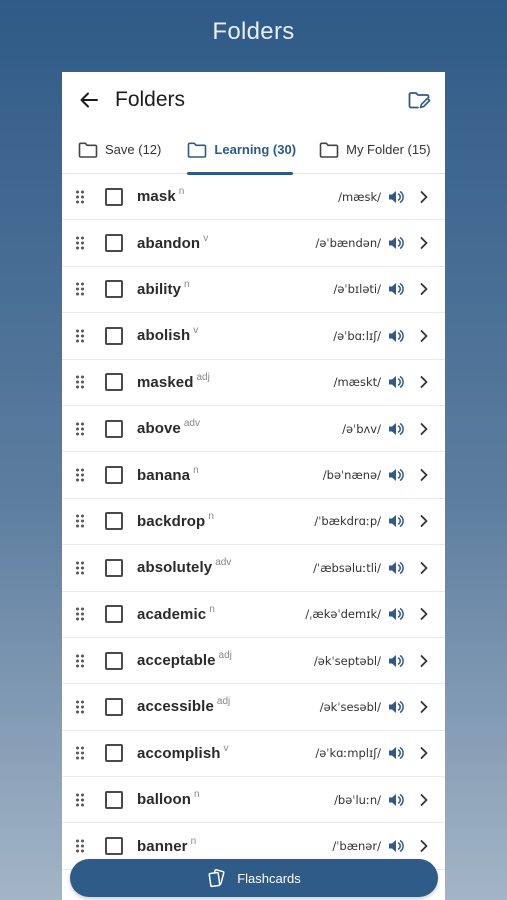 This screenshot has height=900, width=507. What do you see at coordinates (89, 100) in the screenshot?
I see `back-button` at bounding box center [89, 100].